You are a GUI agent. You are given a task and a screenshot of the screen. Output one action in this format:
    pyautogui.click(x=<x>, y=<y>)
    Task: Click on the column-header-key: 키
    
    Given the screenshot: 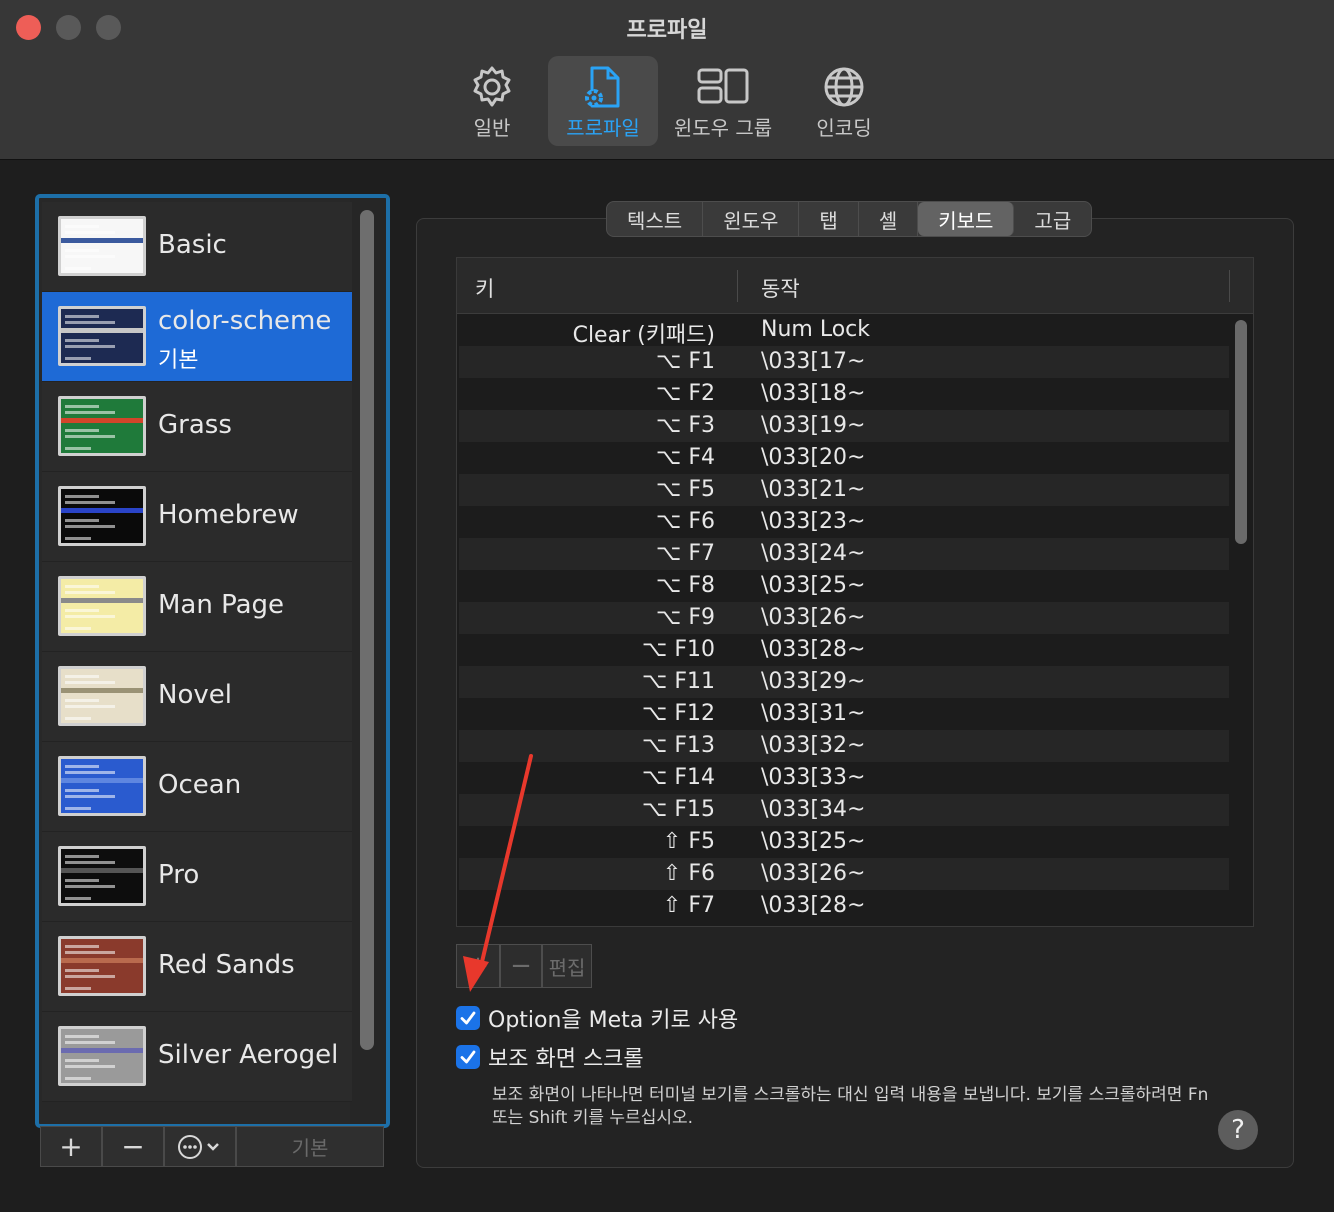 What is the action you would take?
    pyautogui.click(x=484, y=288)
    